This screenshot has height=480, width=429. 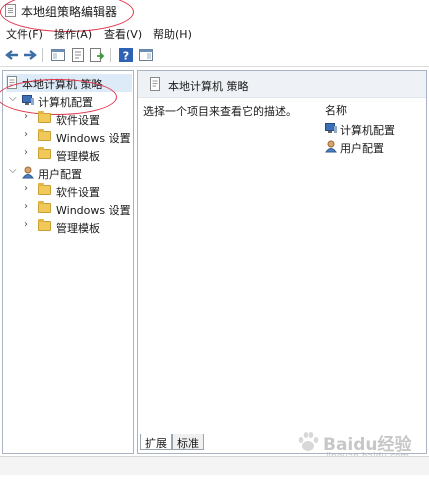 What do you see at coordinates (12, 55) in the screenshot?
I see `back-arrow-icon` at bounding box center [12, 55].